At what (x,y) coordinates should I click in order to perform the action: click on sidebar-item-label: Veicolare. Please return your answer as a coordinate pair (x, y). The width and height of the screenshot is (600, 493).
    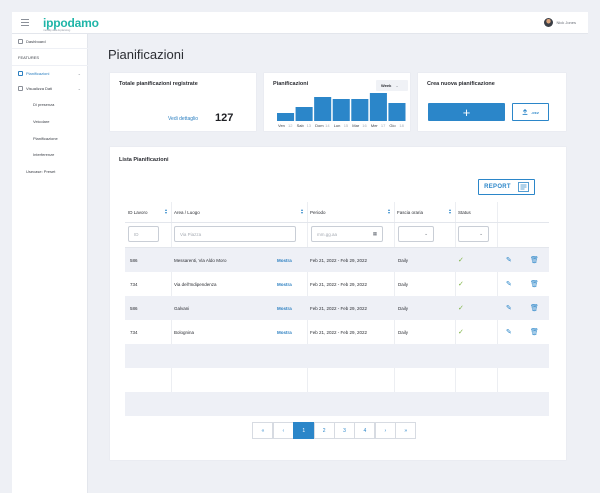
    Looking at the image, I should click on (41, 121).